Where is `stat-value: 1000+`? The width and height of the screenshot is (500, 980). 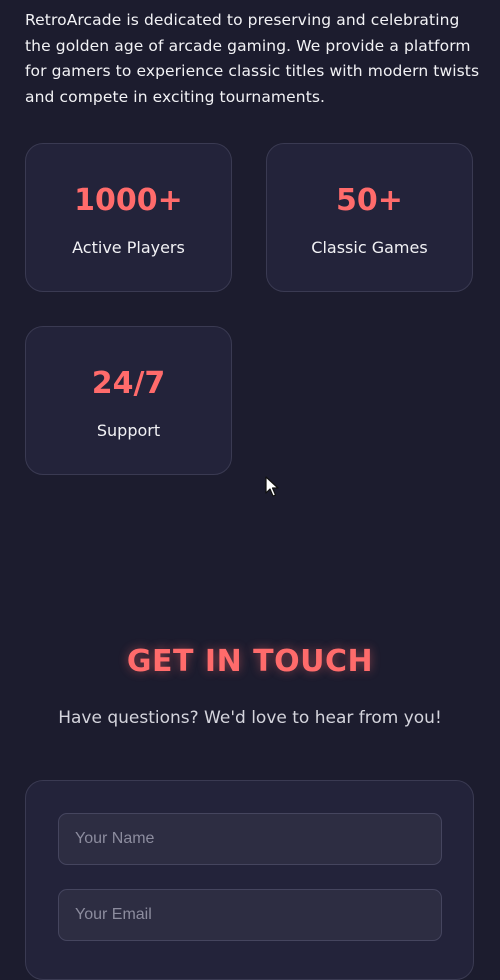 stat-value: 1000+ is located at coordinates (128, 200).